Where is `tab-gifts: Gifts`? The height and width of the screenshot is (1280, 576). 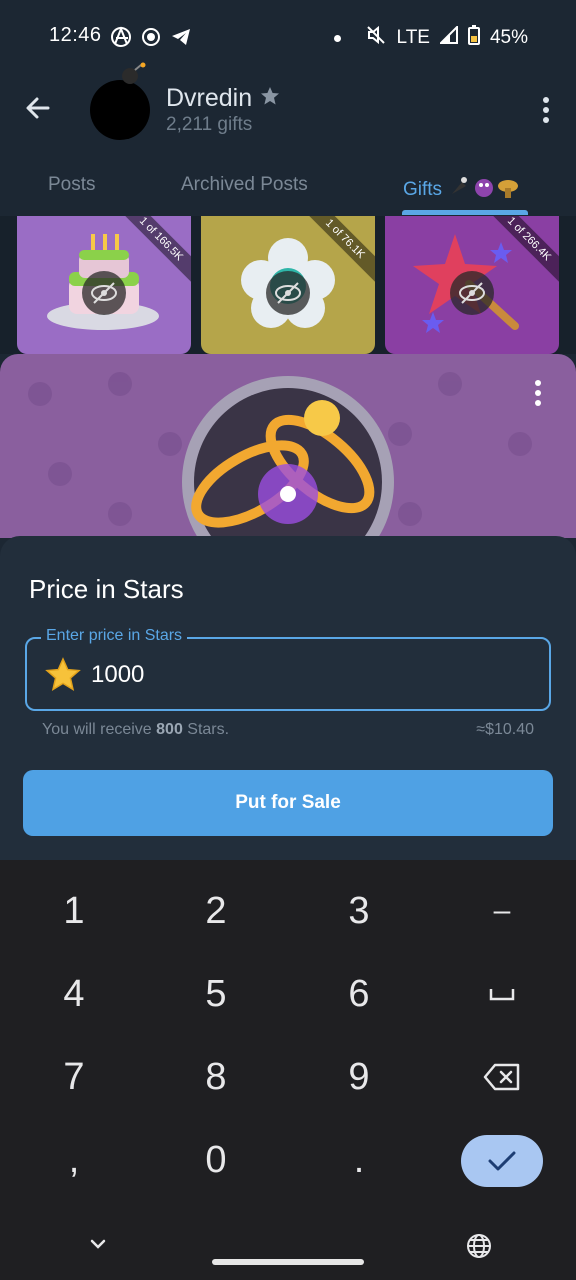
tab-gifts: Gifts is located at coordinates (461, 190).